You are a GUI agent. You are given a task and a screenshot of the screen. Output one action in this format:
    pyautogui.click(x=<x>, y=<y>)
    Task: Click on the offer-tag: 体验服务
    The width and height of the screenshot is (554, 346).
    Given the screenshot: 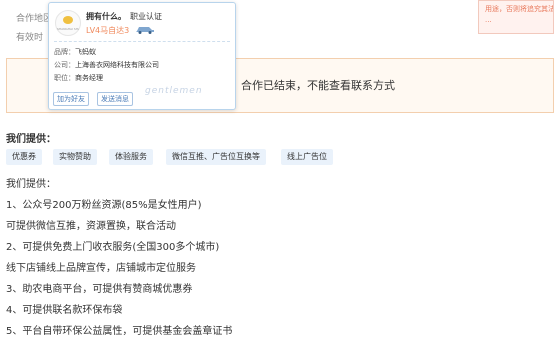 What is the action you would take?
    pyautogui.click(x=131, y=157)
    